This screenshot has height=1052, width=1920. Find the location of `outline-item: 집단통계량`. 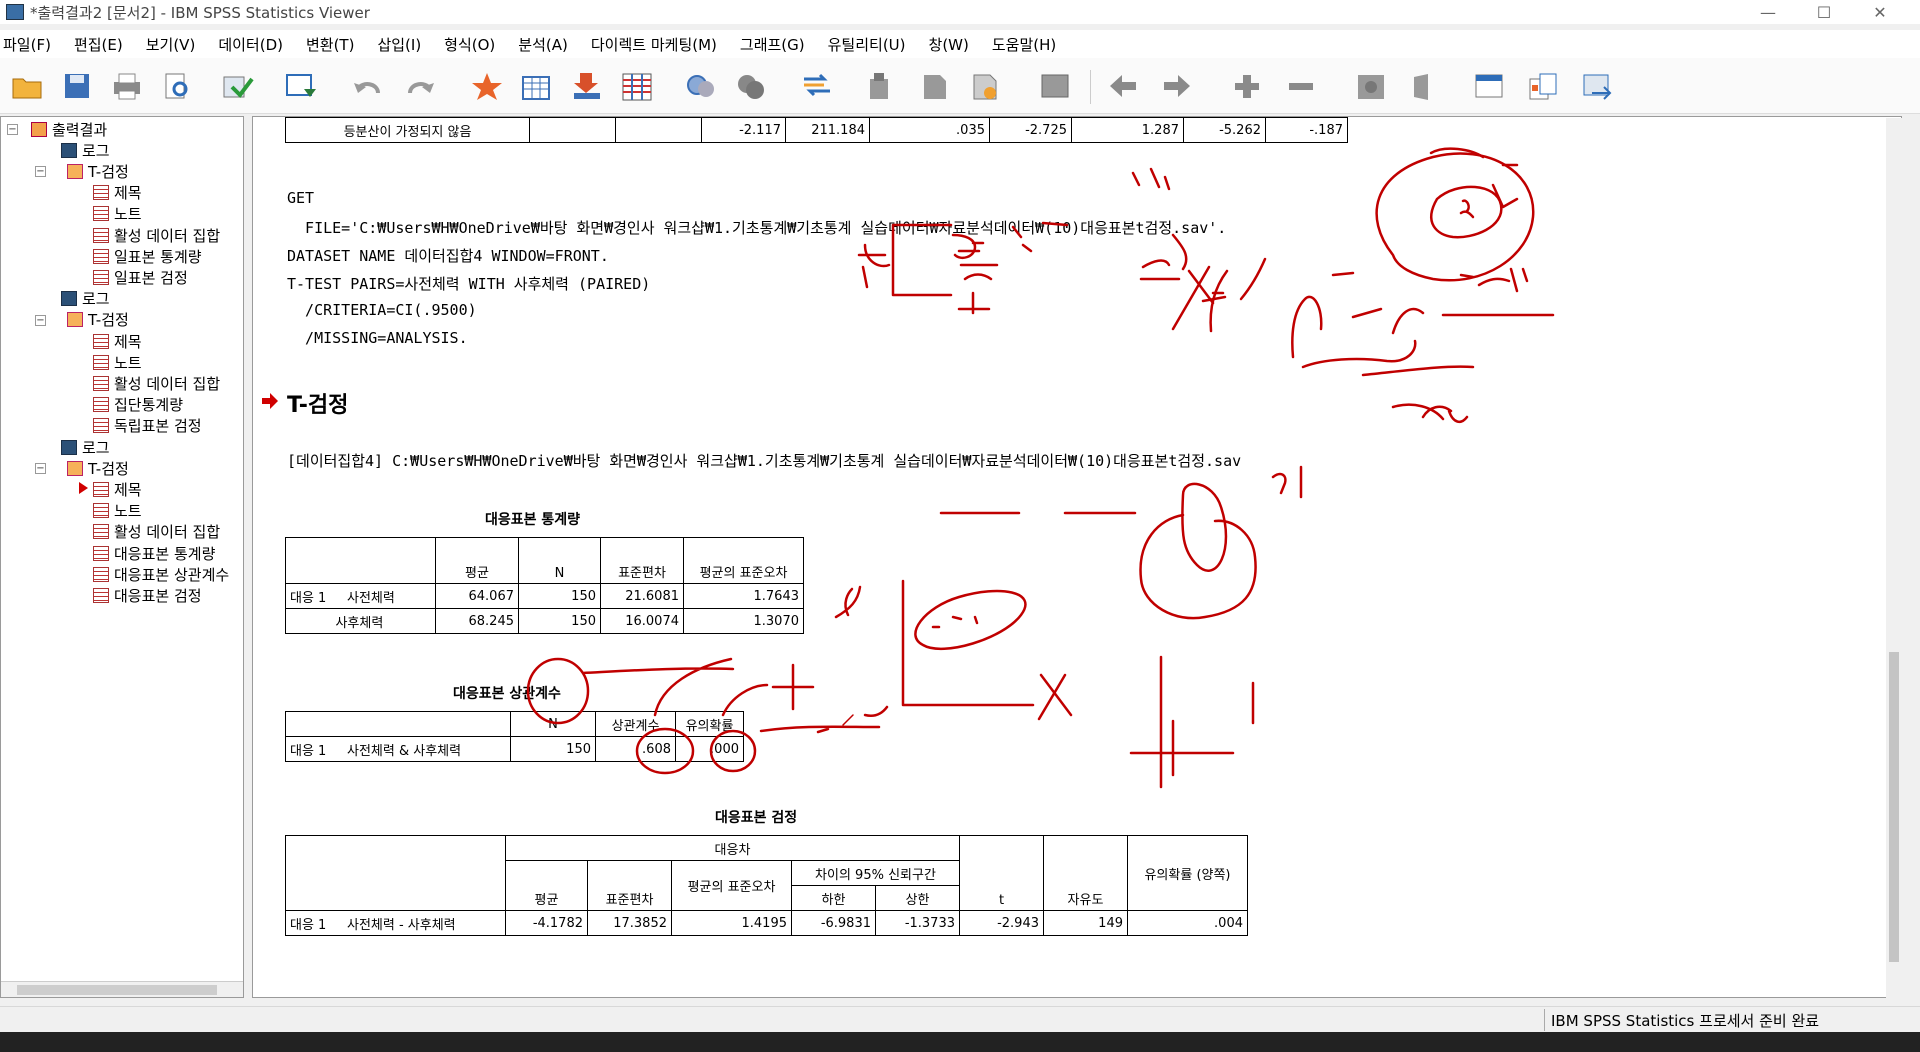

outline-item: 집단통계량 is located at coordinates (138, 405).